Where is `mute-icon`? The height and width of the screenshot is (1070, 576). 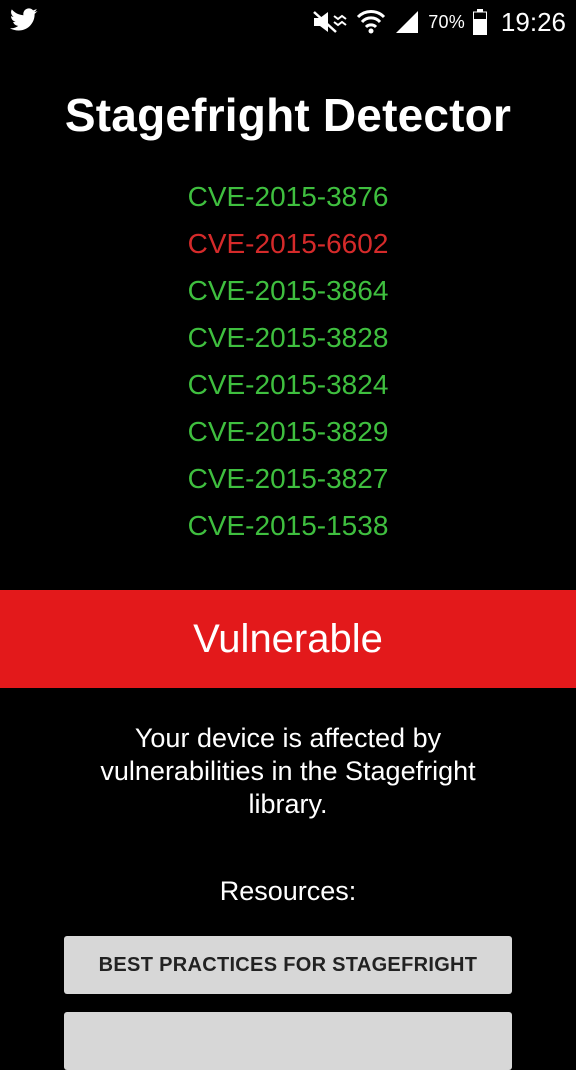 mute-icon is located at coordinates (330, 22).